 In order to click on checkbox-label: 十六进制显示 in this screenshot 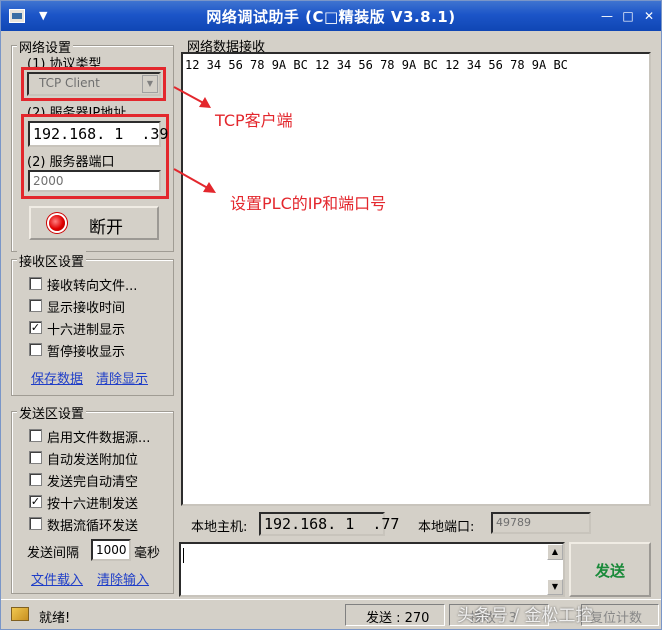, I will do `click(86, 330)`.